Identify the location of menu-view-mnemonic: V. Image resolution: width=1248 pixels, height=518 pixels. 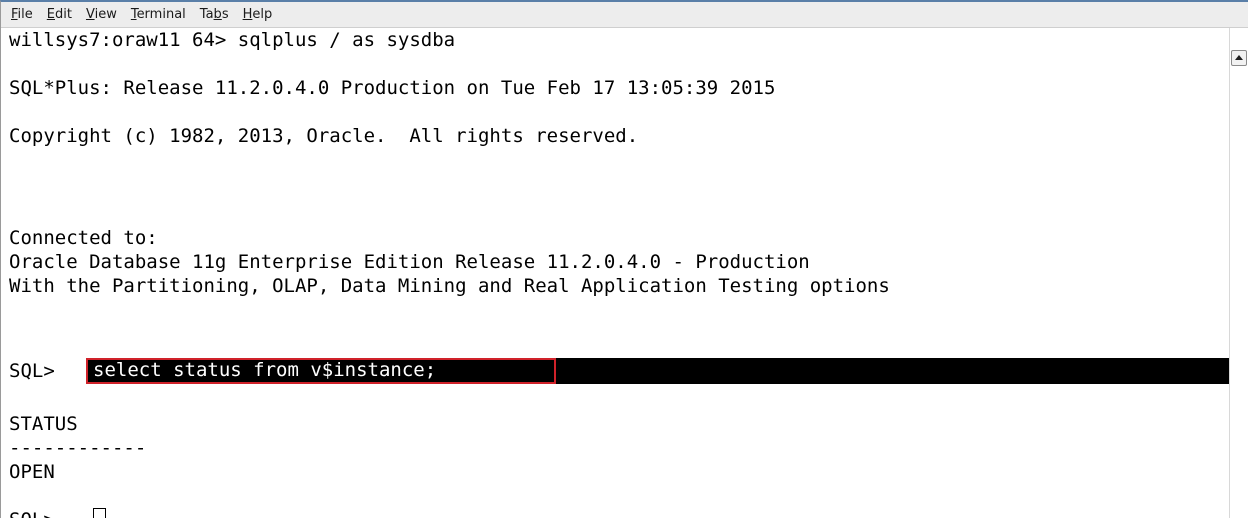
(90, 14).